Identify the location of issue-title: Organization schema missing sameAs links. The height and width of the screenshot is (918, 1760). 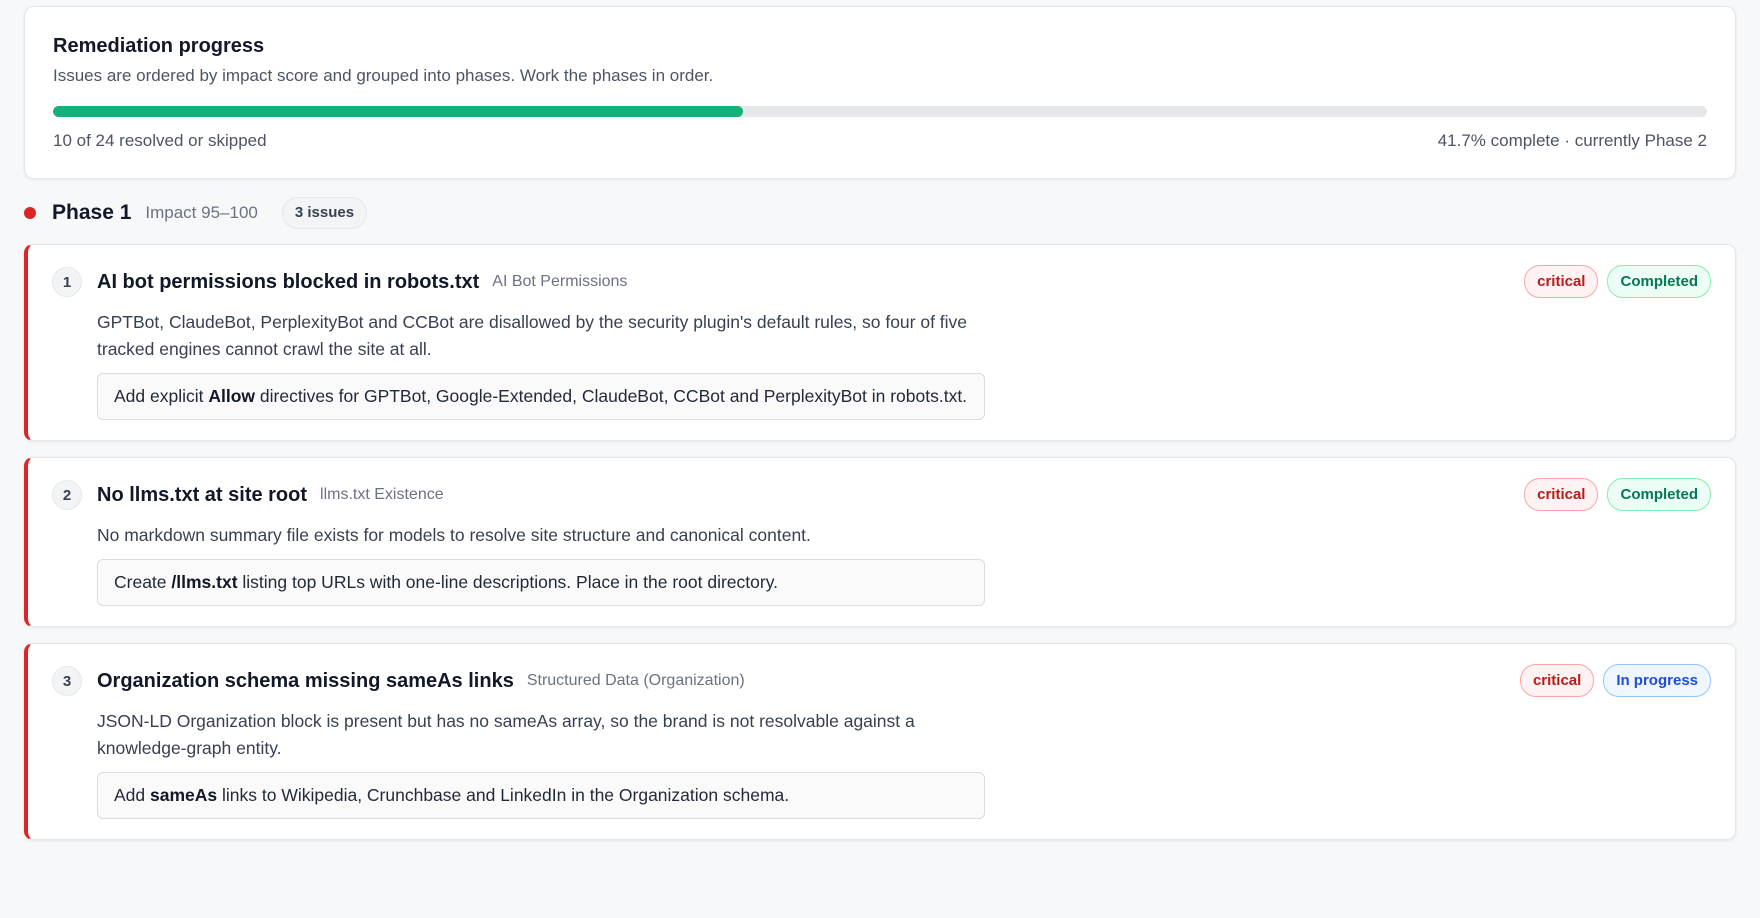
(305, 680).